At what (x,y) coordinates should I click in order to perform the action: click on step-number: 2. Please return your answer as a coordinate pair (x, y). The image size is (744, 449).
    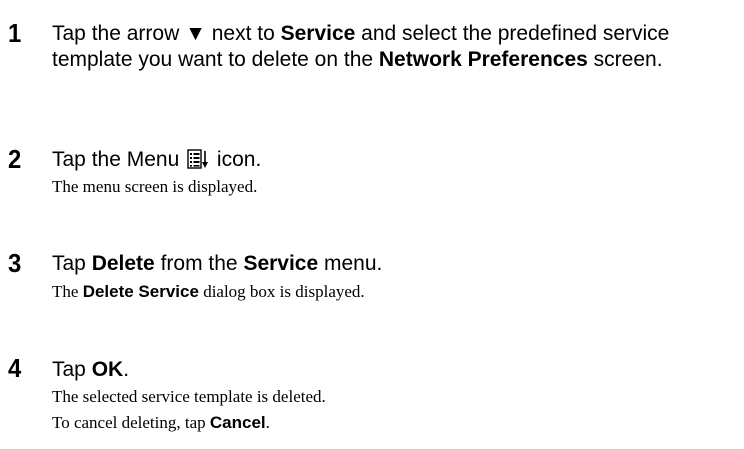
    Looking at the image, I should click on (15, 159).